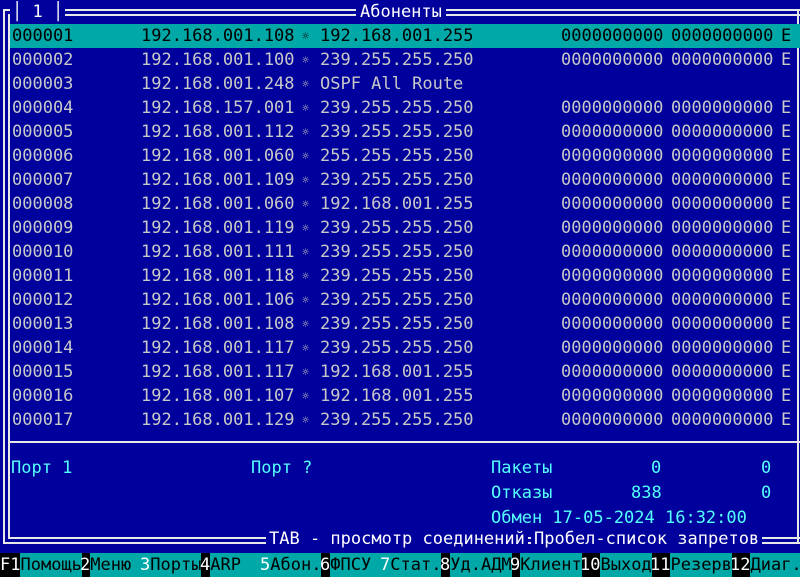  Describe the element at coordinates (740, 565) in the screenshot. I see `fkey-number: 12` at that location.